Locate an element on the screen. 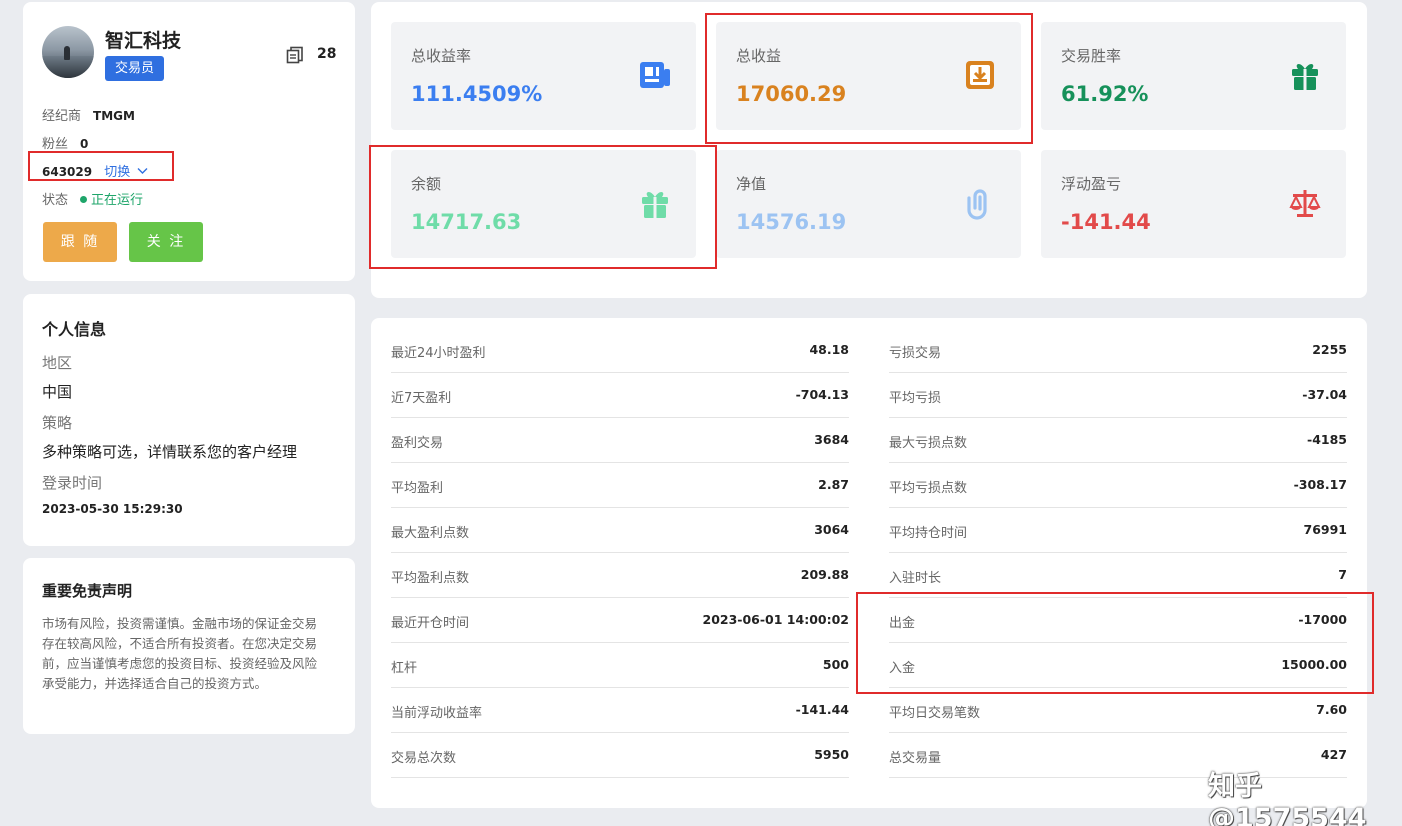  detail-row: 最大盈利点数 3064 is located at coordinates (620, 530).